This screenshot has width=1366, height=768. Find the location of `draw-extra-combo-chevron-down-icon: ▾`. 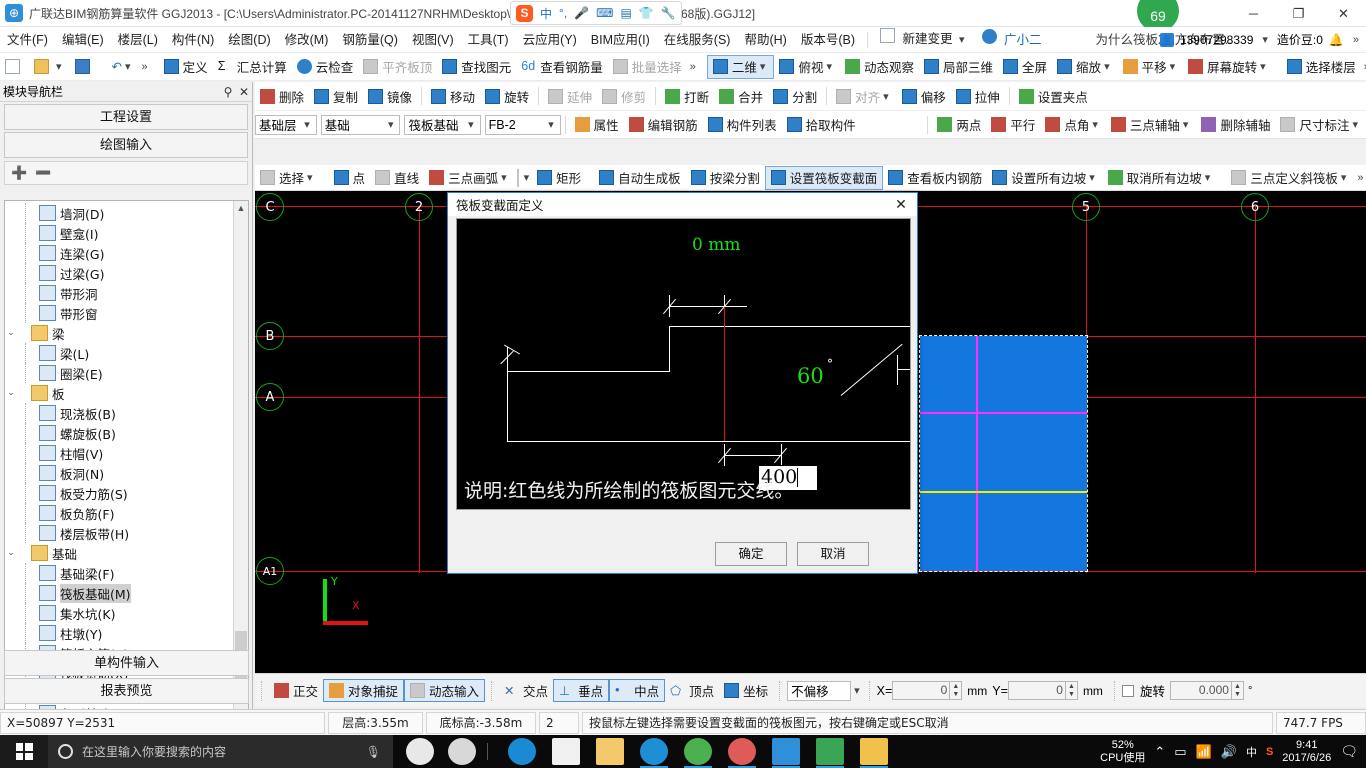

draw-extra-combo-chevron-down-icon: ▾ is located at coordinates (527, 177).